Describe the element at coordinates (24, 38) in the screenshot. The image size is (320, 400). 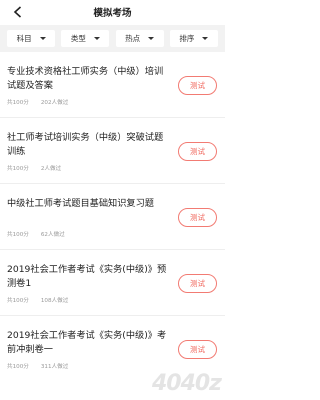
I see `filter-label: 科目` at that location.